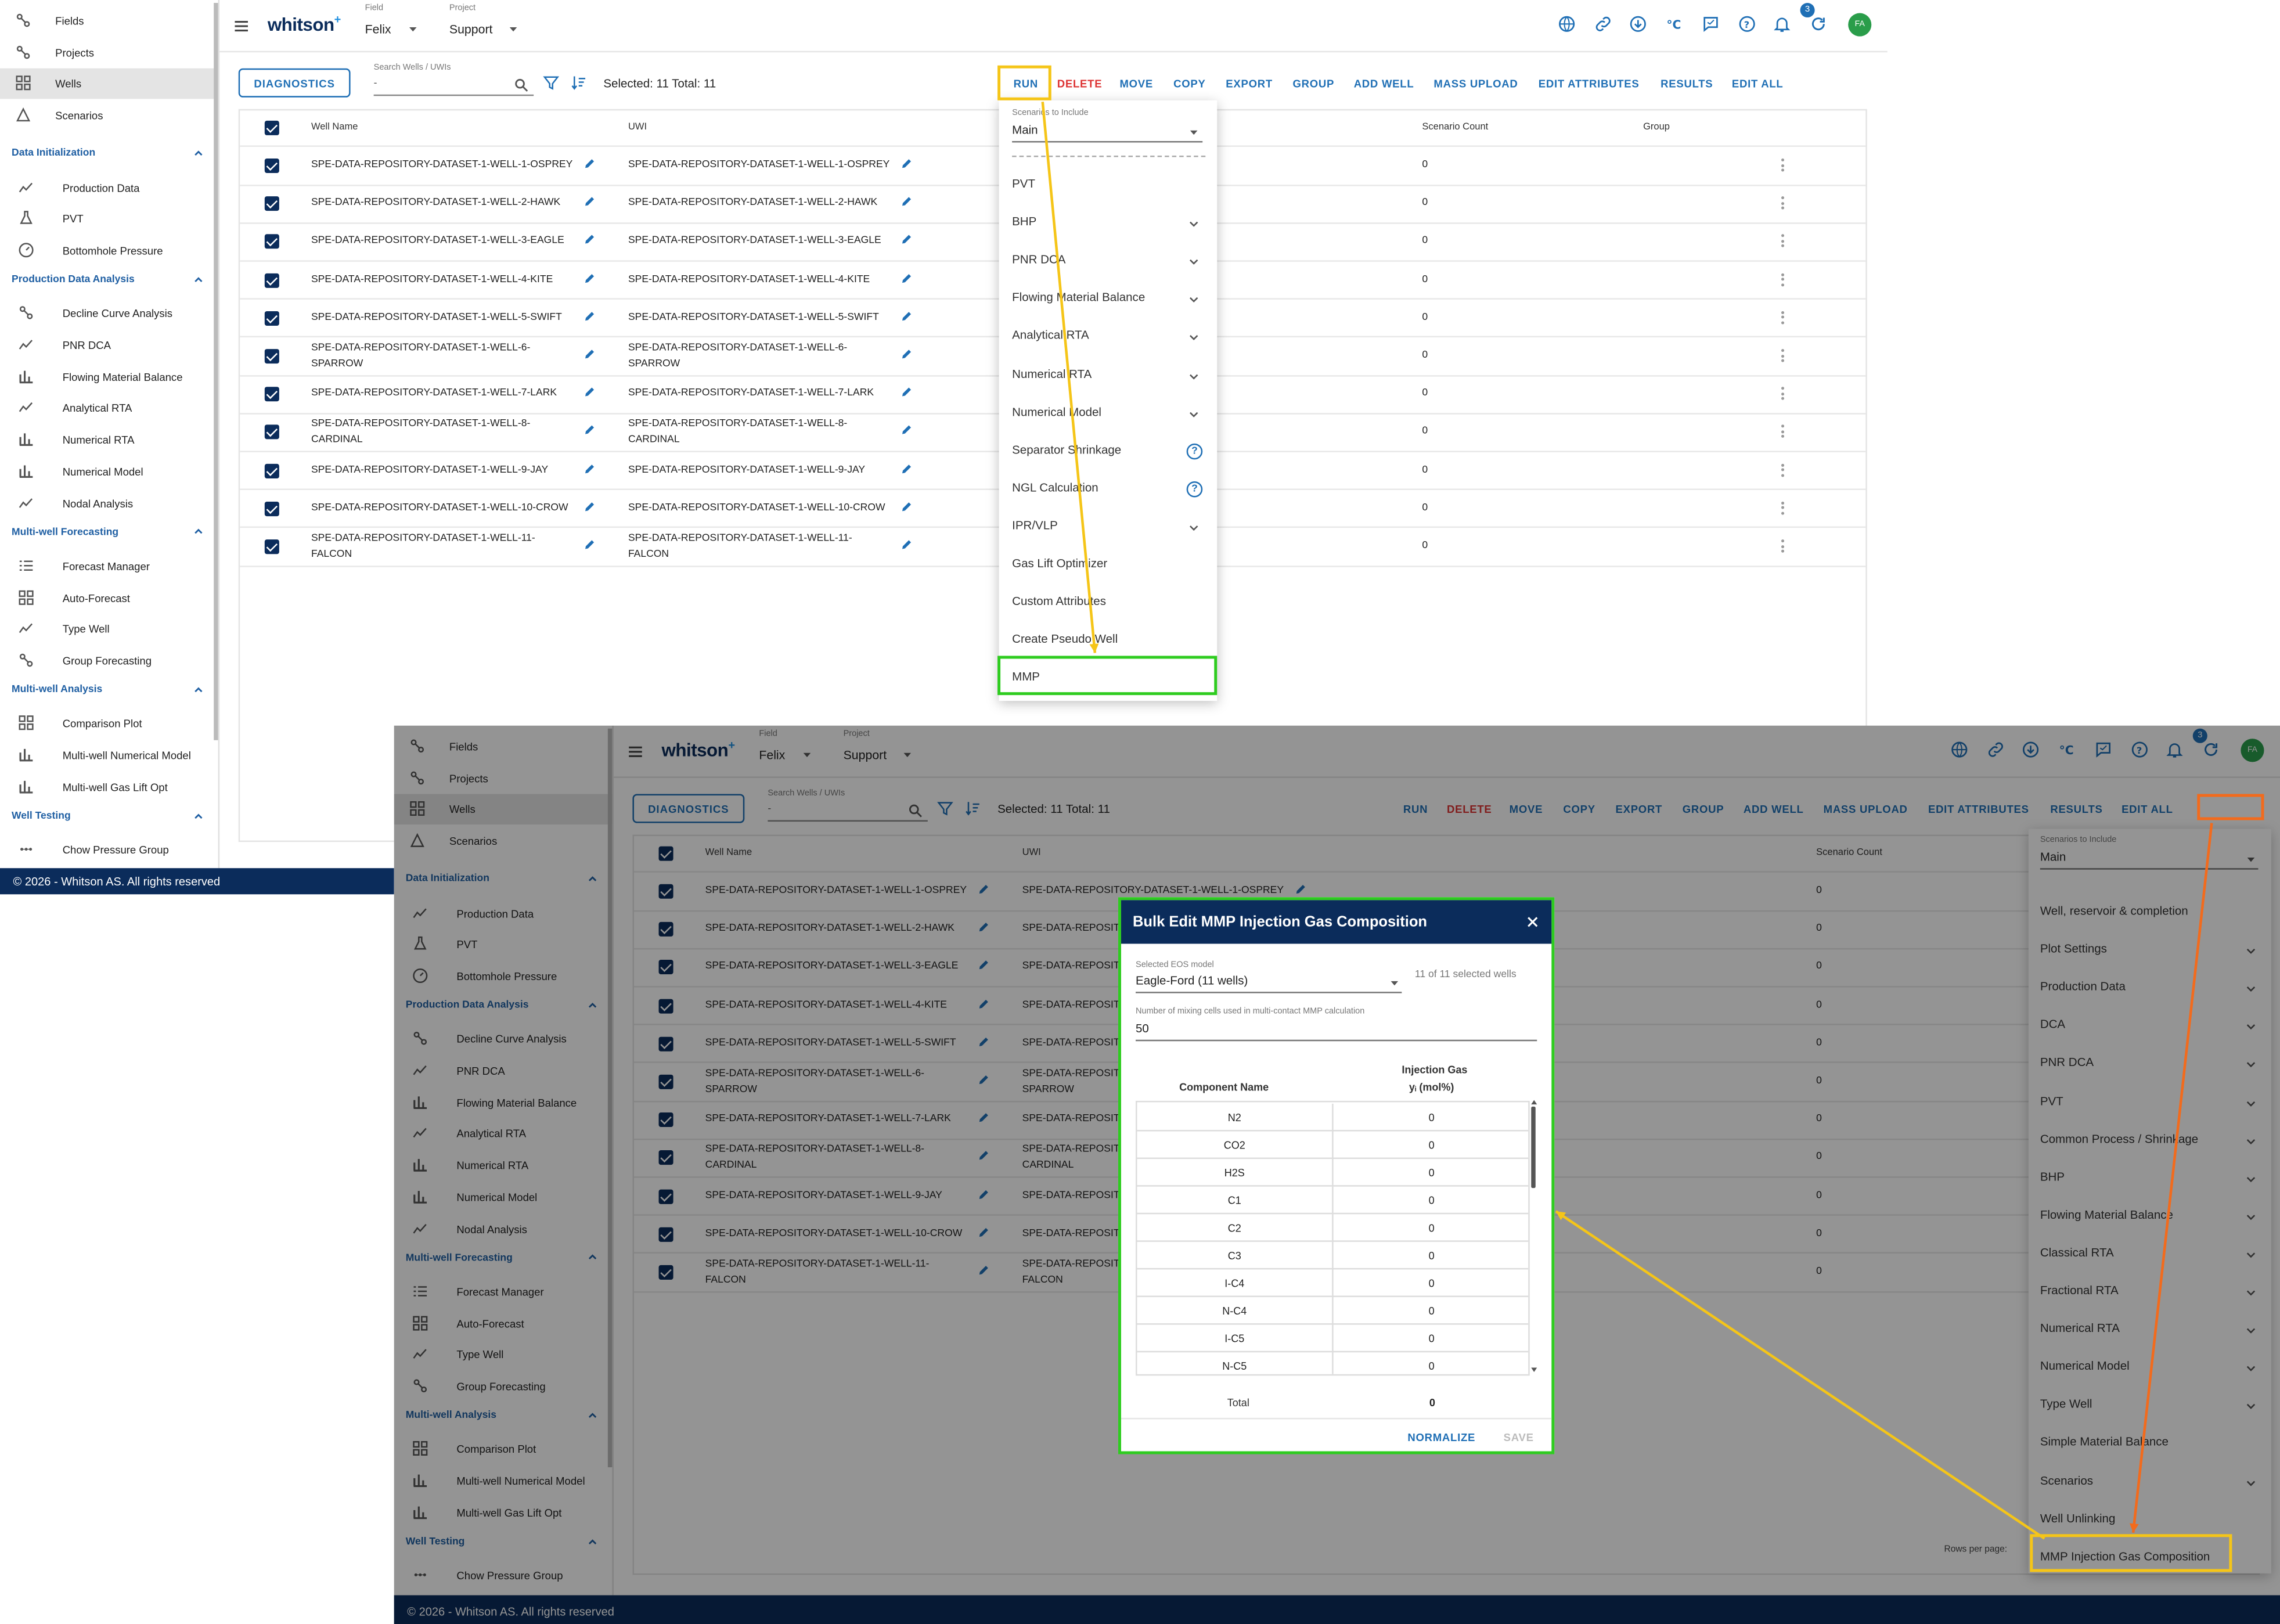 The image size is (2280, 1624). What do you see at coordinates (109, 533) in the screenshot?
I see `sidebar-section-multi-well-forecasting: Multi-well Forecasting` at bounding box center [109, 533].